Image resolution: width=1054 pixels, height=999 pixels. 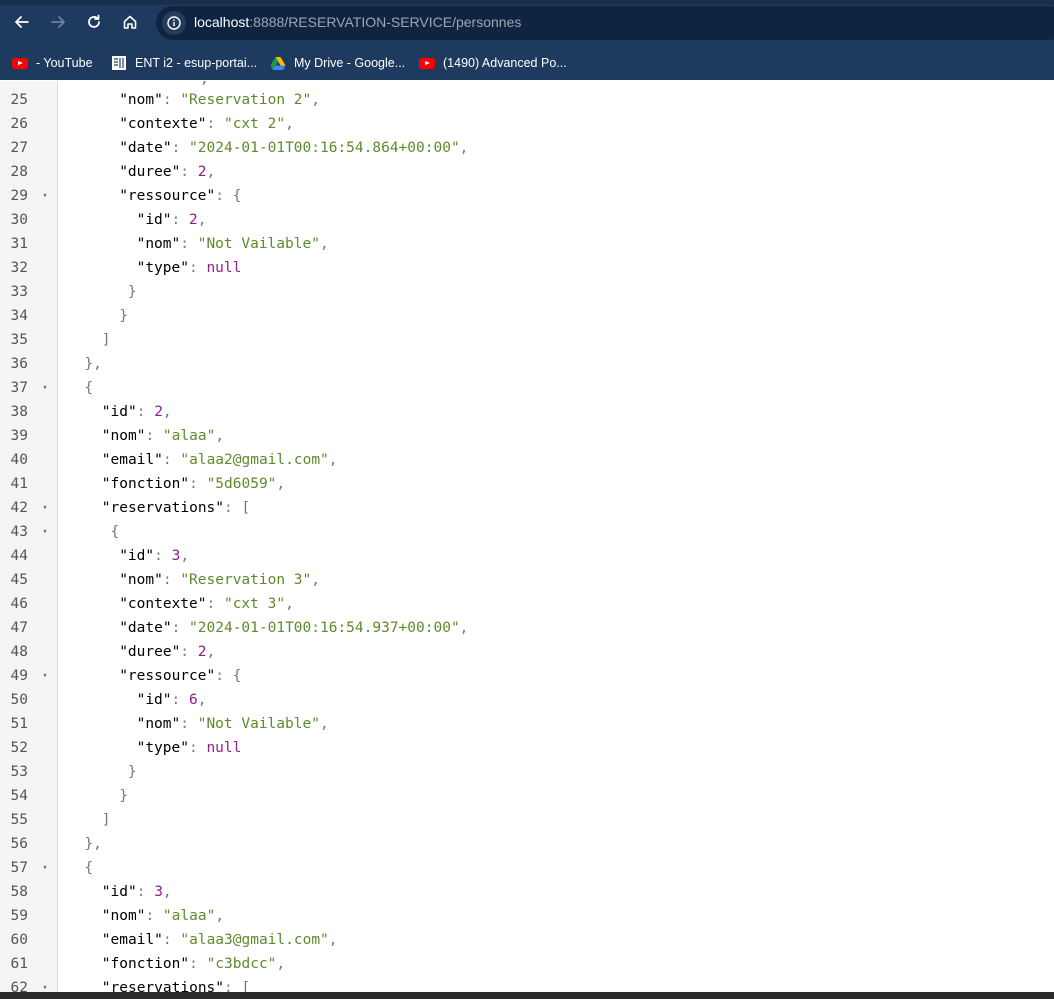 I want to click on line-code: "nom": "Not Vailable",, so click(x=233, y=244).